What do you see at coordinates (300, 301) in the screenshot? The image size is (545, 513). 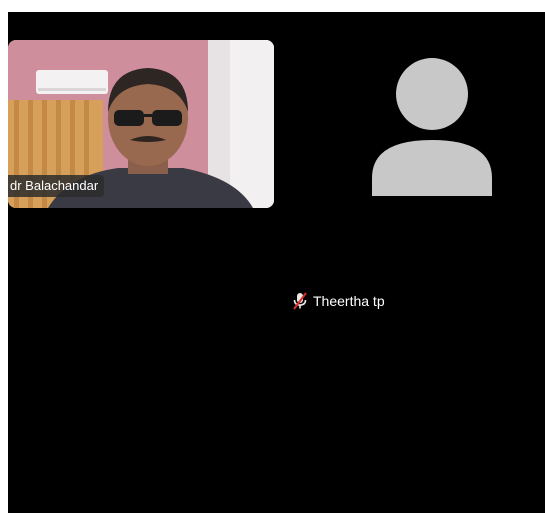 I see `mic-off-icon` at bounding box center [300, 301].